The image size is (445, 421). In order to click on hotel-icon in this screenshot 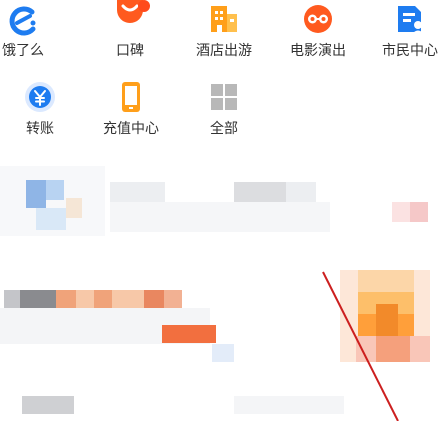, I will do `click(224, 19)`.